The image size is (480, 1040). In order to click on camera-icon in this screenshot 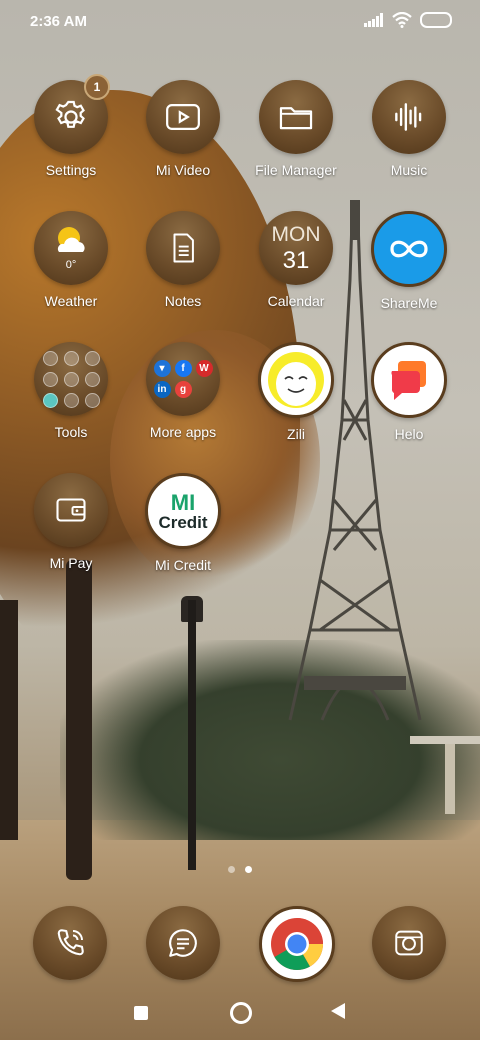, I will do `click(409, 943)`.